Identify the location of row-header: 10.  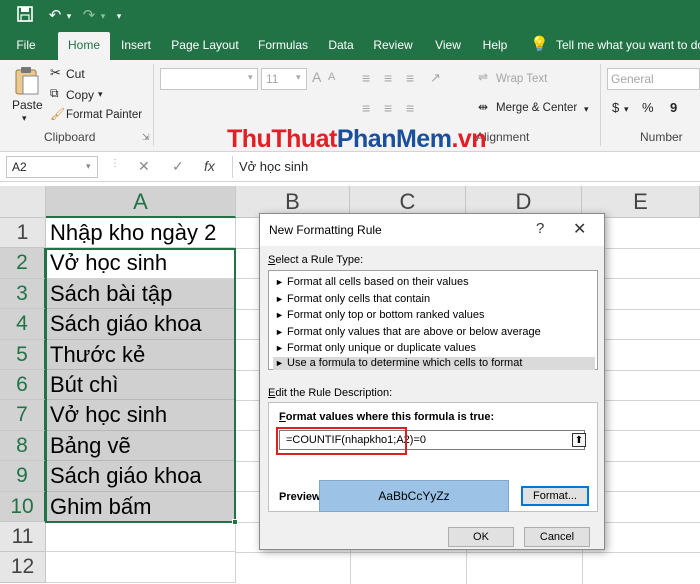
(23, 506).